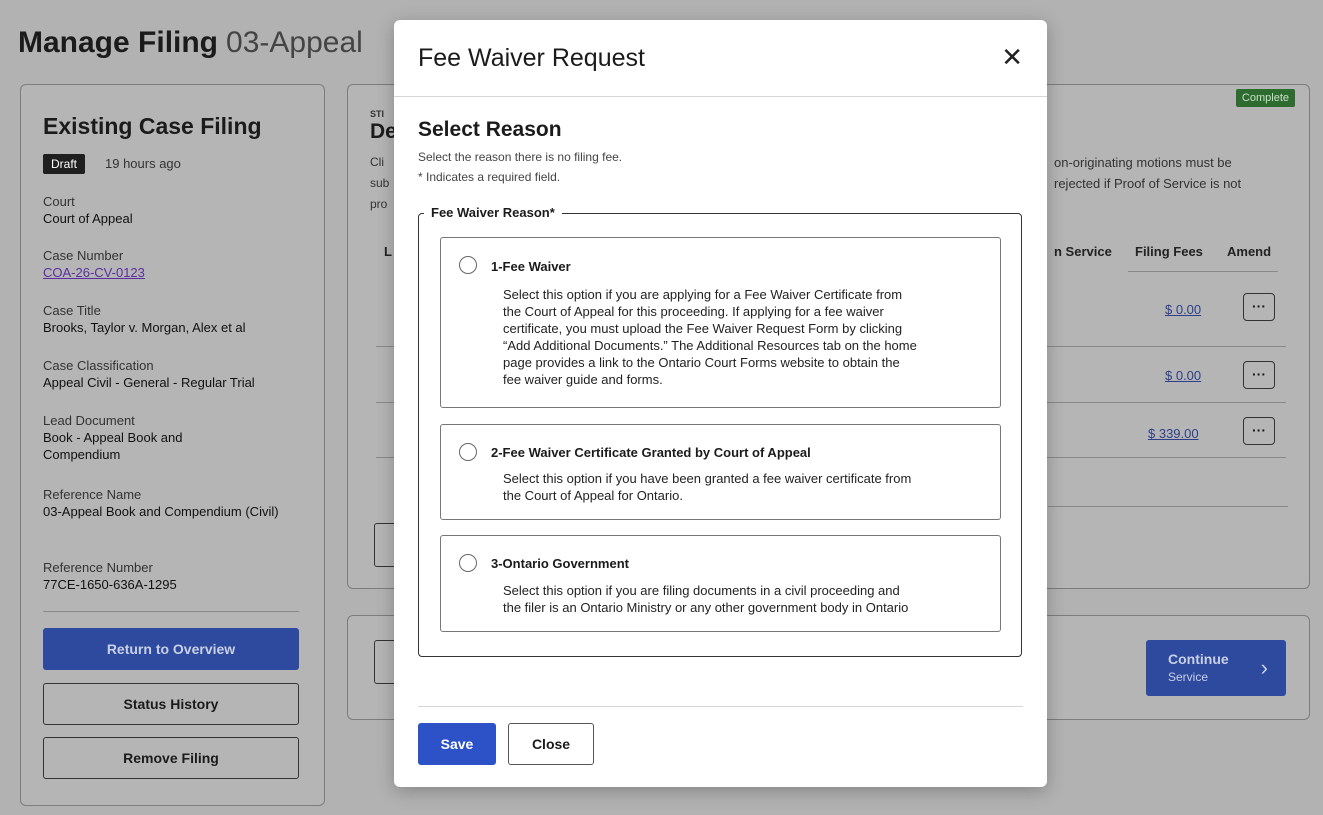 This screenshot has height=815, width=1323. I want to click on instructions-fragment-2: sub, so click(380, 183).